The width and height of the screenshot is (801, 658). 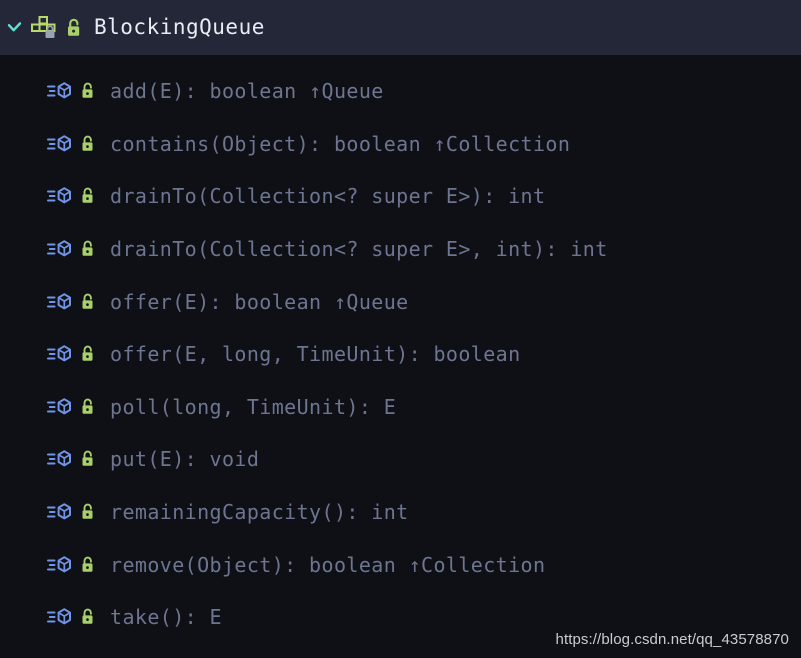 I want to click on list-item: contains(Object): boolean ↑Collection, so click(x=400, y=144).